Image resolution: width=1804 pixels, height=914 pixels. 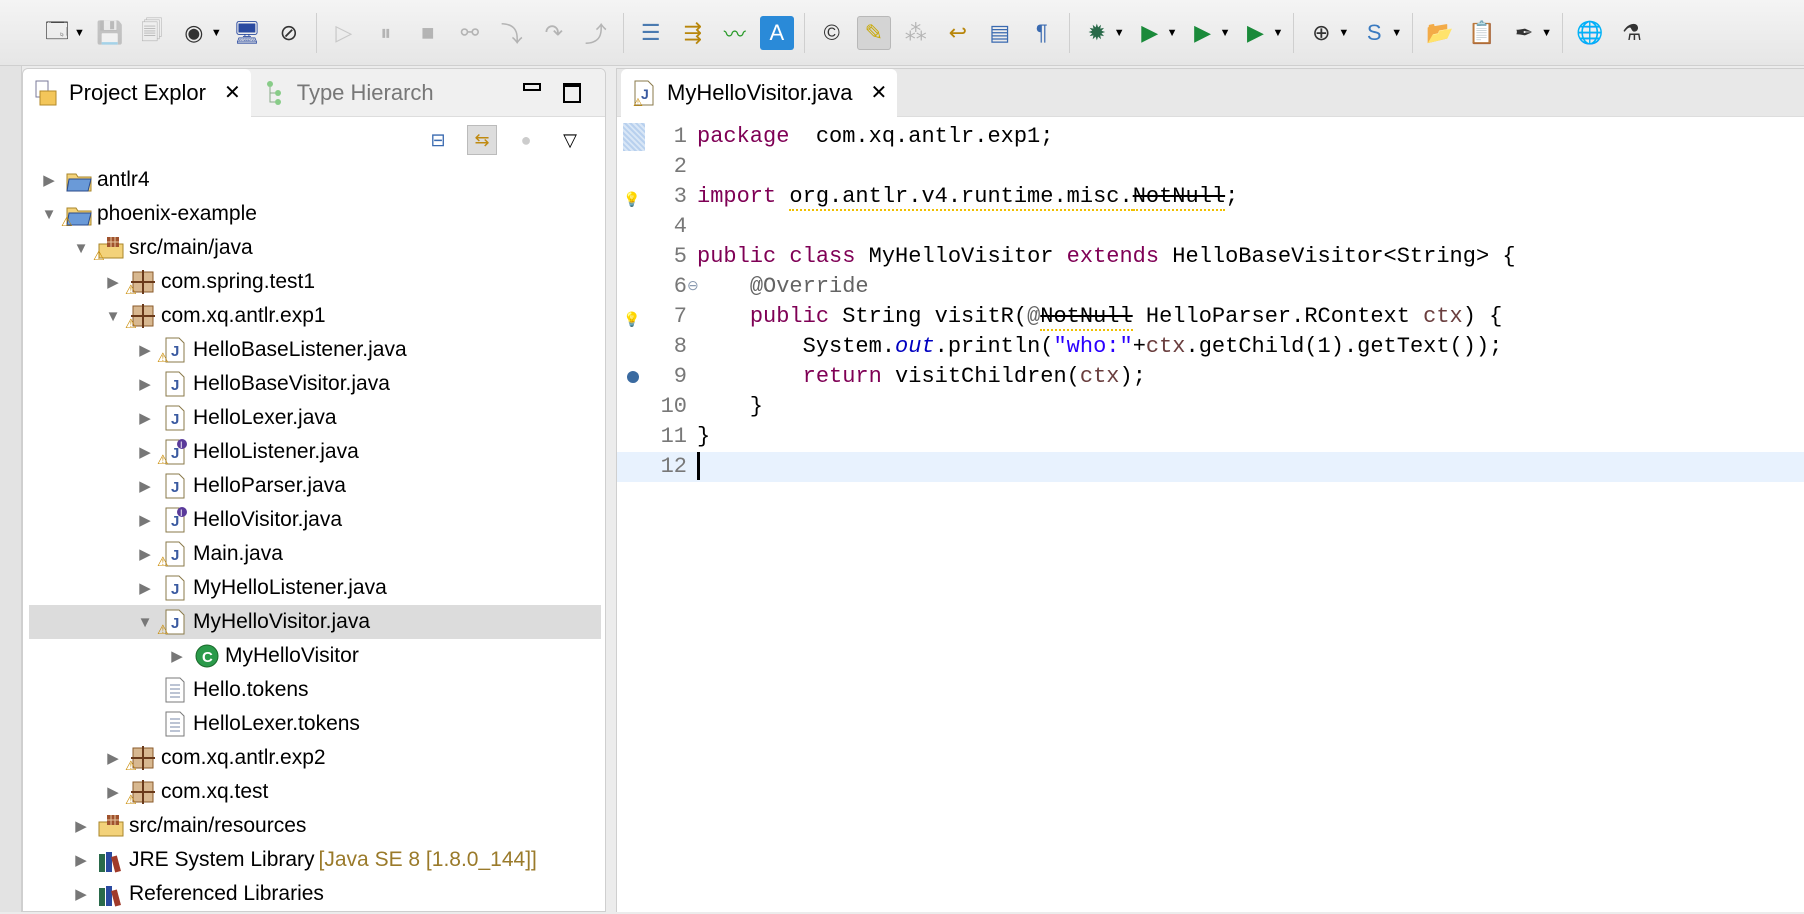 I want to click on tree-item: Hello.tokens, so click(x=315, y=690).